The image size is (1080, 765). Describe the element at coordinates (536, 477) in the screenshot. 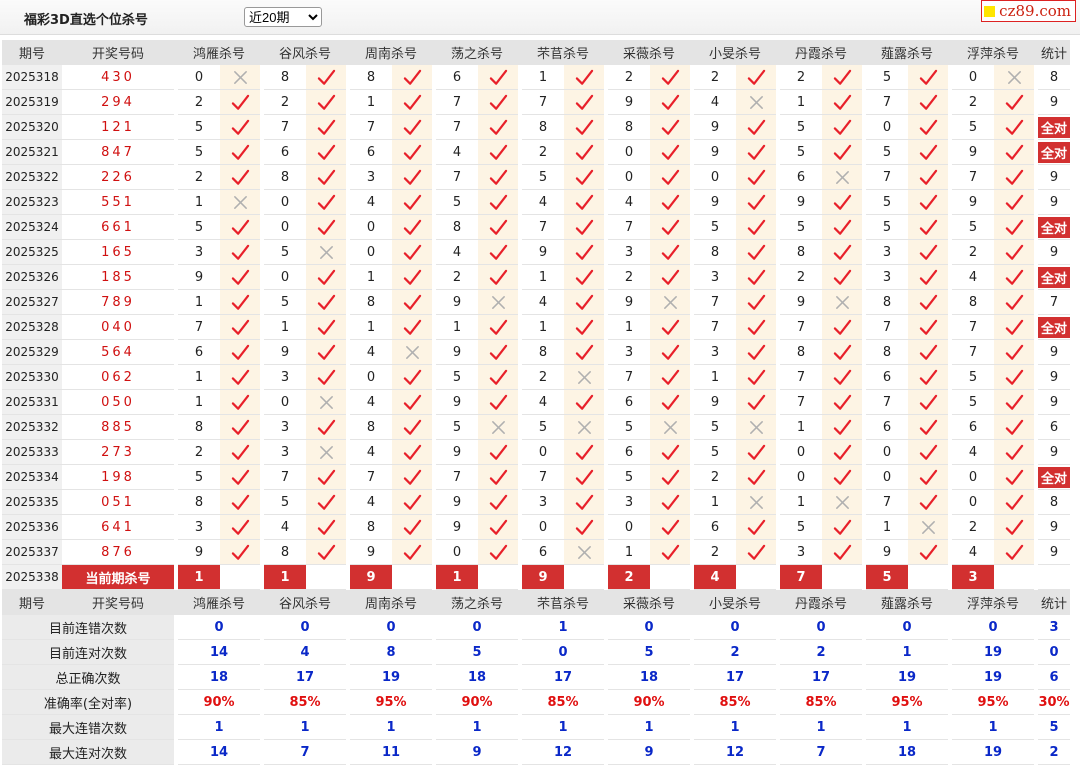

I see `table-row: 2025334 198 5 7 7 7 7 5 2 0 0 0 全对` at that location.